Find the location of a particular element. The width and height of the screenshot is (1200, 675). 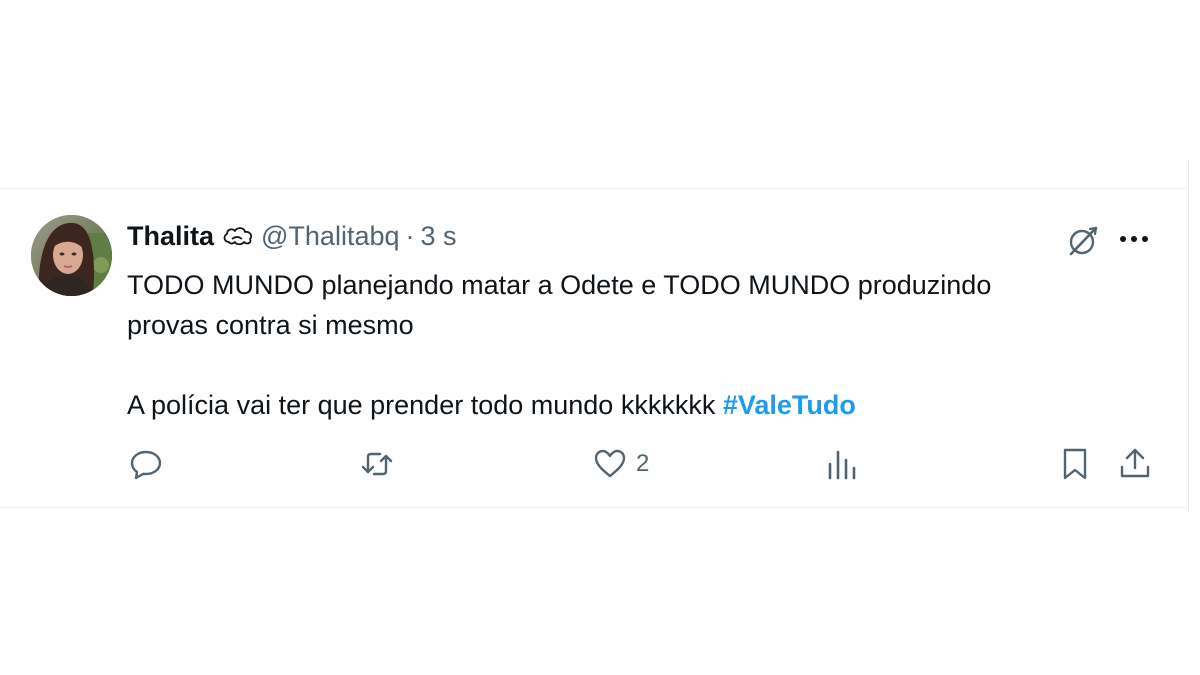

likes-count: 2 is located at coordinates (643, 463).